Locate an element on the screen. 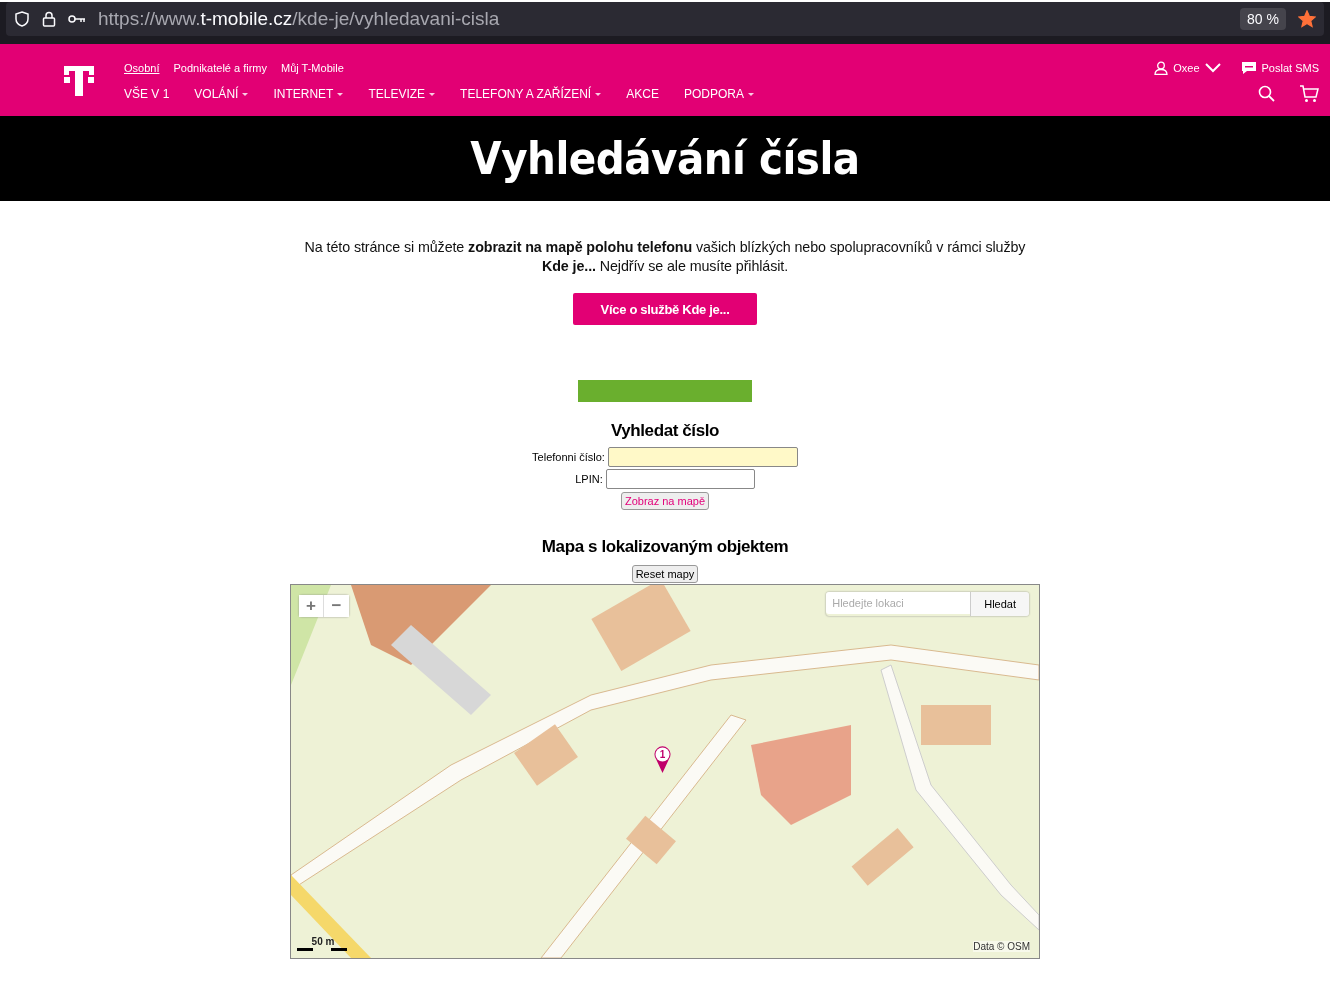  segment-link: Můj T-Mobile is located at coordinates (312, 68).